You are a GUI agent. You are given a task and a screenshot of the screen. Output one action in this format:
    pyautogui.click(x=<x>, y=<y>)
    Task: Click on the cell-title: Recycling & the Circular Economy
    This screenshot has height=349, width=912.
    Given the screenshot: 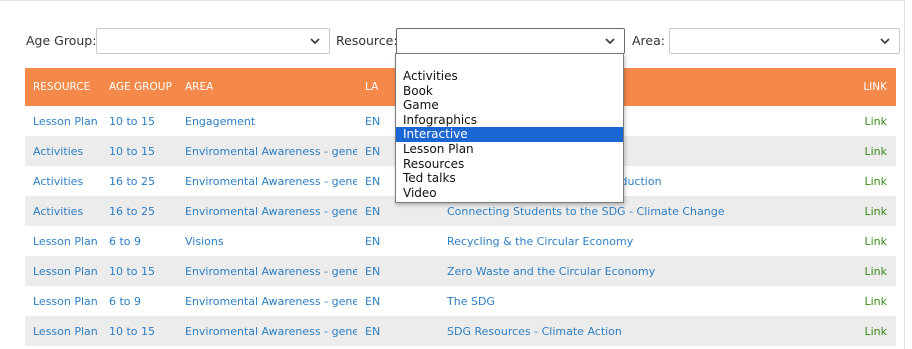 What is the action you would take?
    pyautogui.click(x=637, y=241)
    